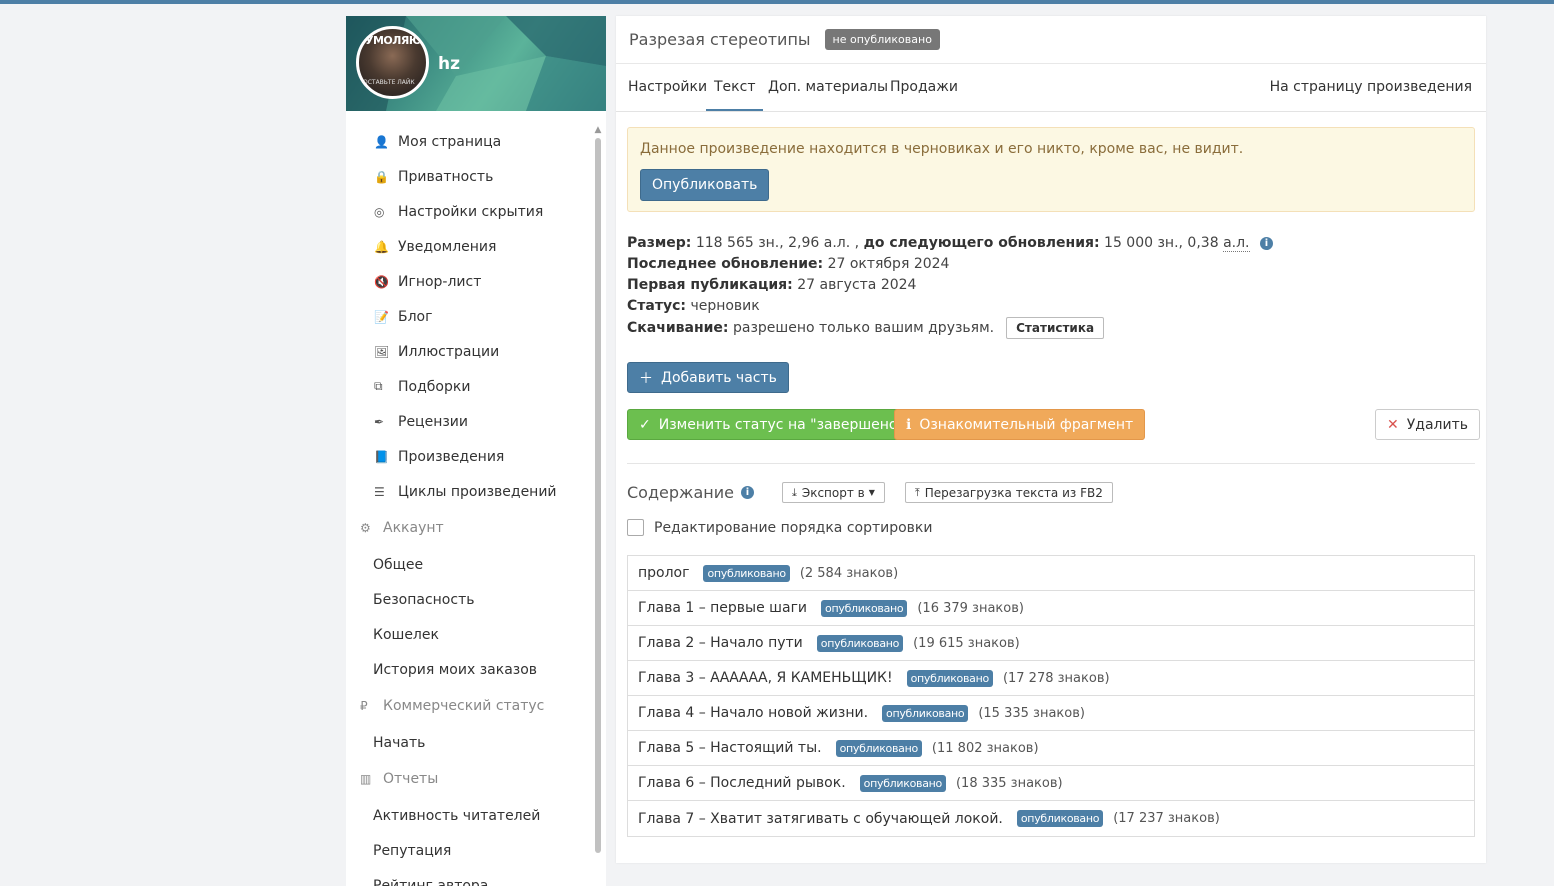 This screenshot has width=1554, height=886. What do you see at coordinates (364, 706) in the screenshot?
I see `ruble-icon: ₽` at bounding box center [364, 706].